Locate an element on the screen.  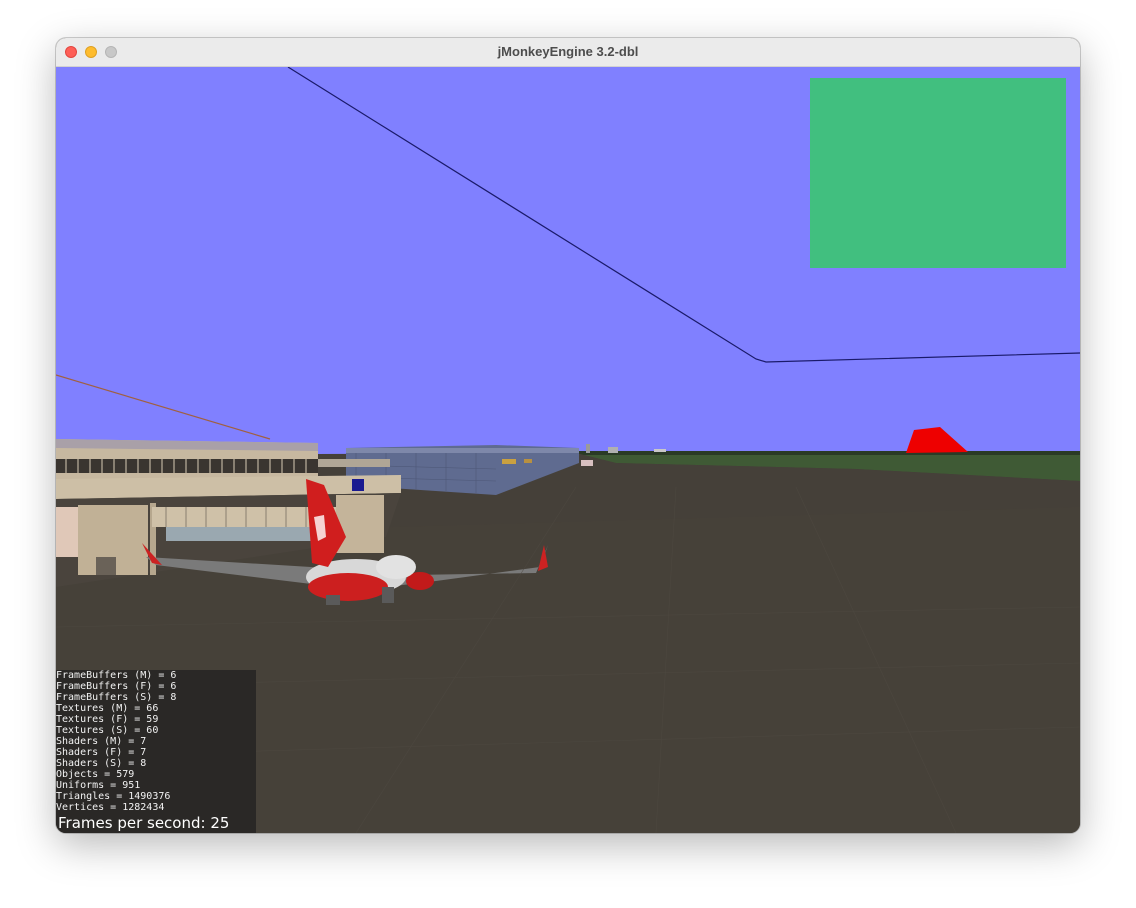
stat-line: Objects = 579 is located at coordinates (95, 774).